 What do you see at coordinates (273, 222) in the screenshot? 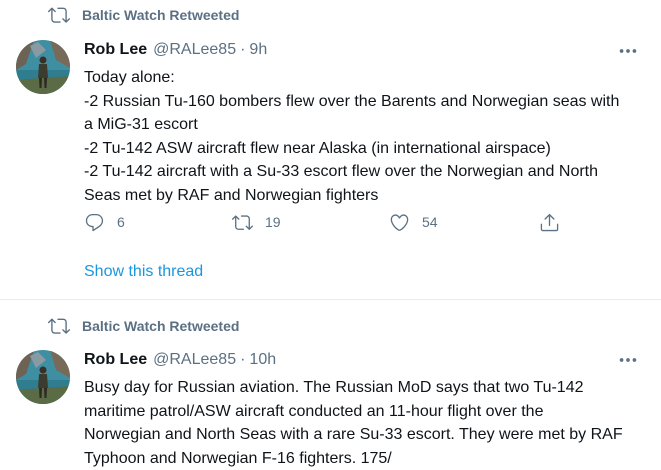
I see `retweet-count: 19` at bounding box center [273, 222].